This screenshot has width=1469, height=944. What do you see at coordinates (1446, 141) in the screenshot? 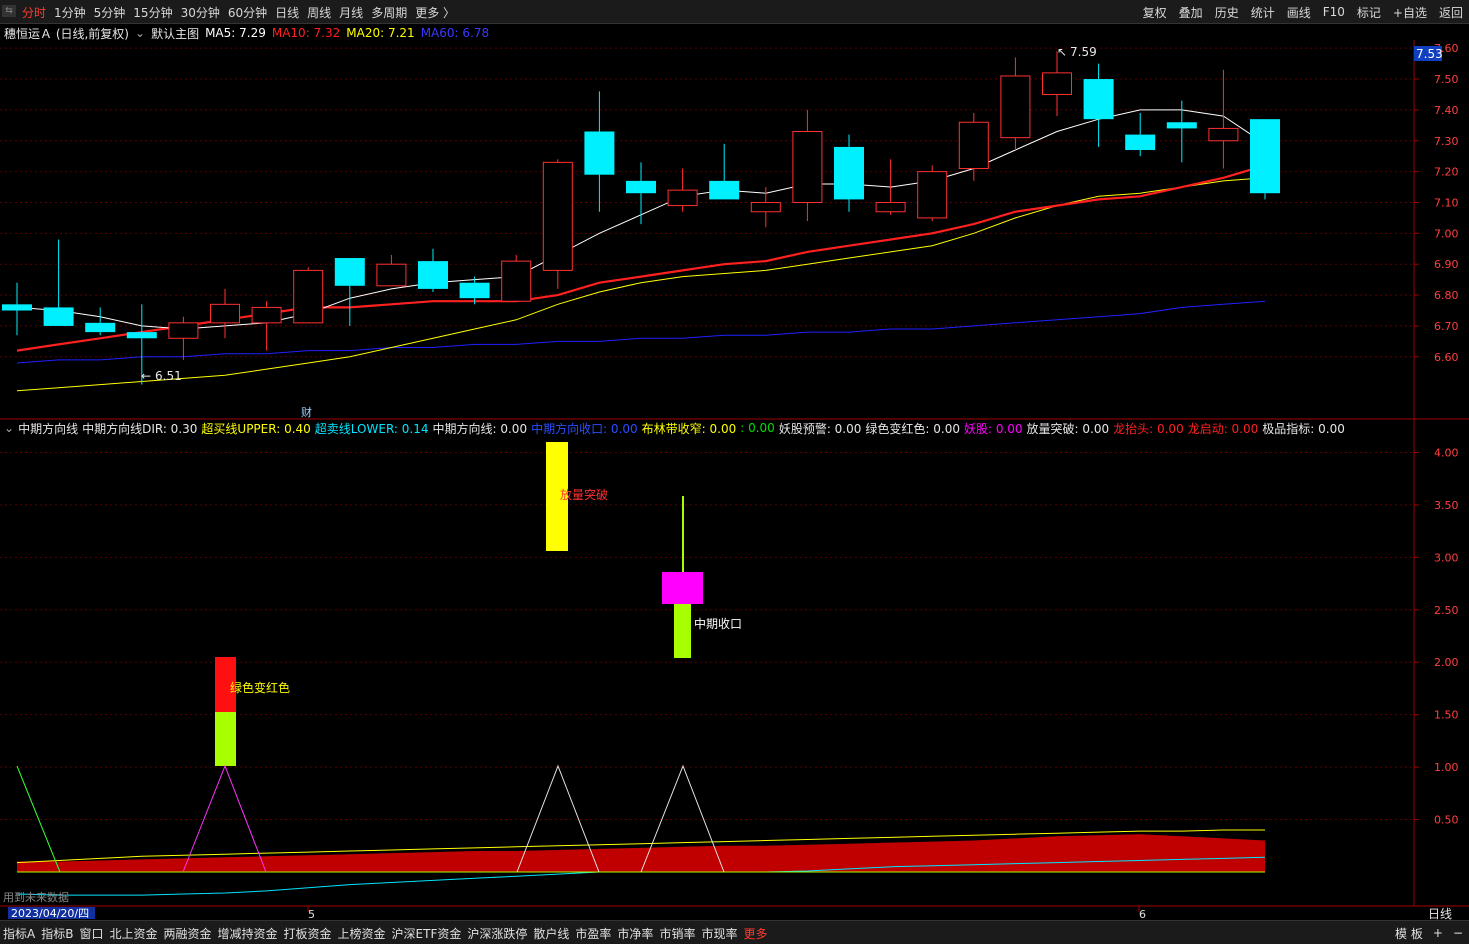
I see `price-tick-label: 7.30` at bounding box center [1446, 141].